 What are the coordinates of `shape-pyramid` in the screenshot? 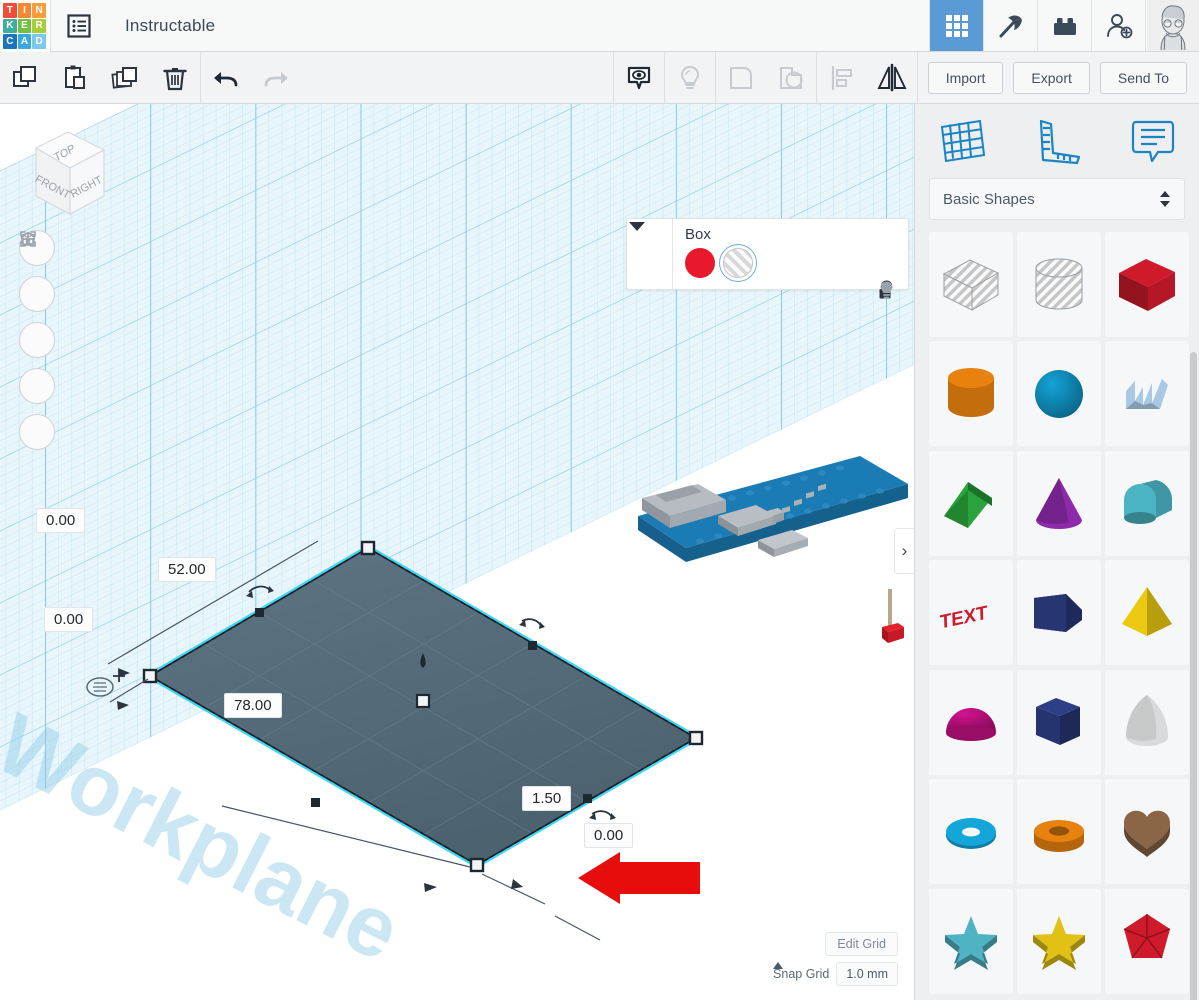 It's located at (1147, 613).